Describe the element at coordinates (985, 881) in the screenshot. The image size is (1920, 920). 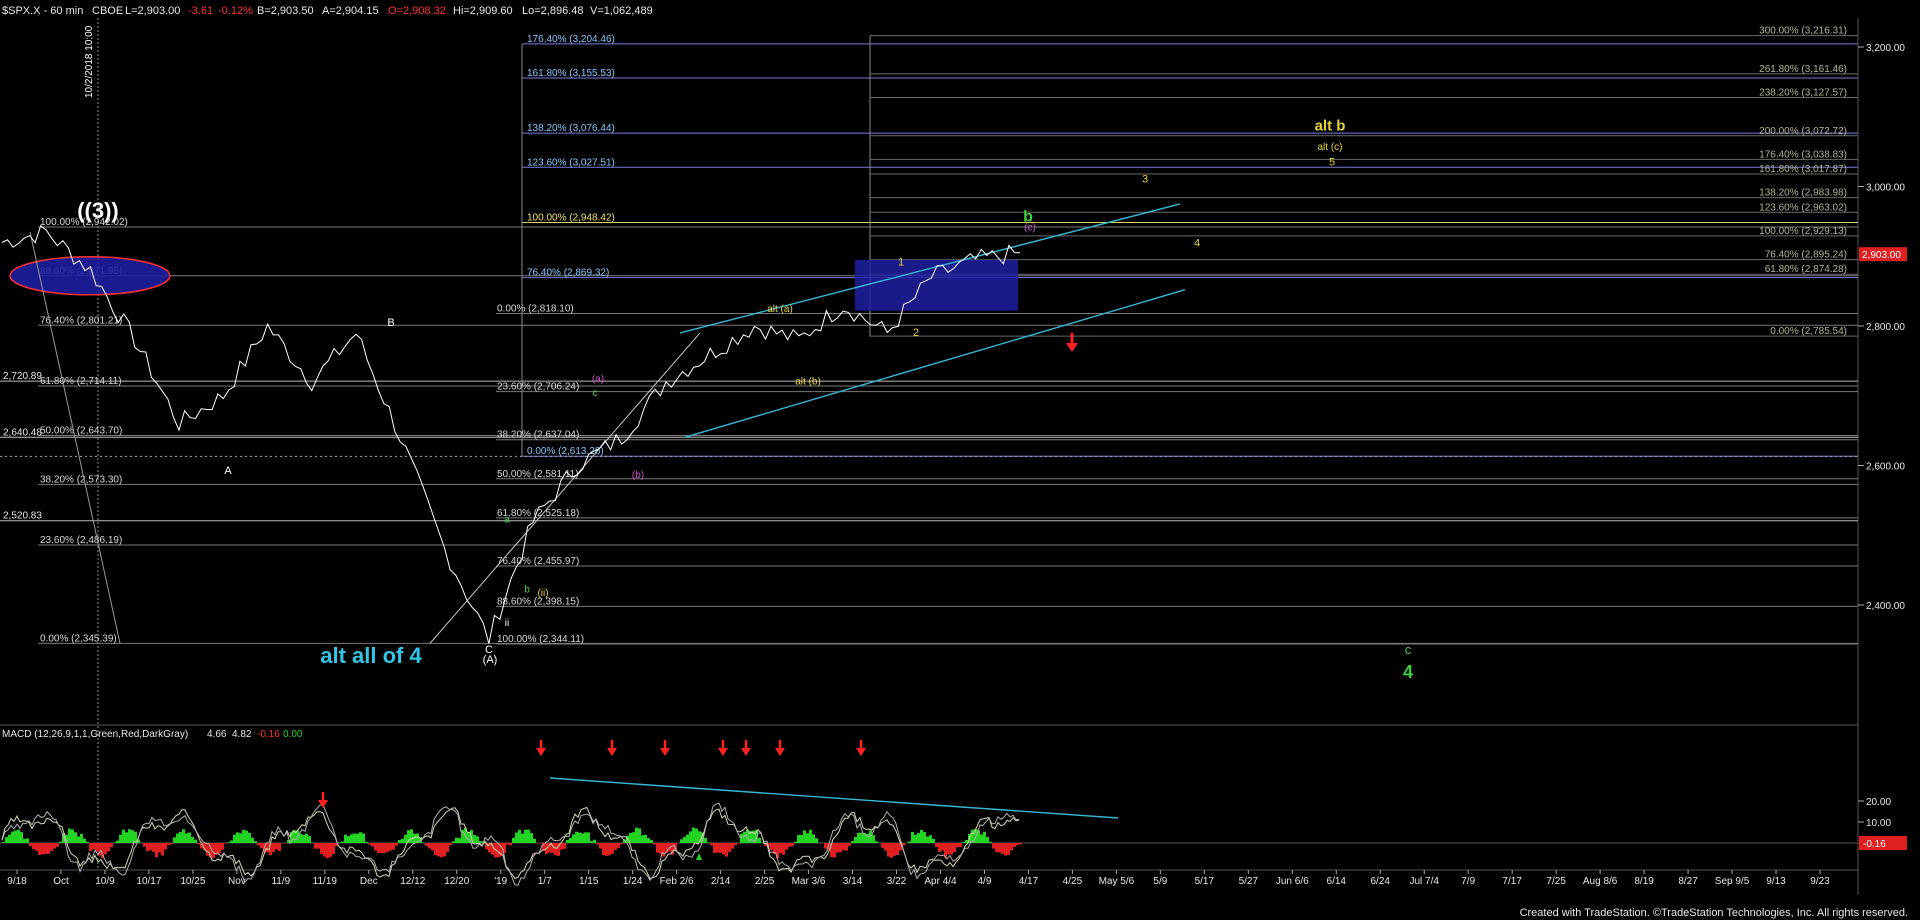
I see `time-tick-label-22: 4/9` at that location.